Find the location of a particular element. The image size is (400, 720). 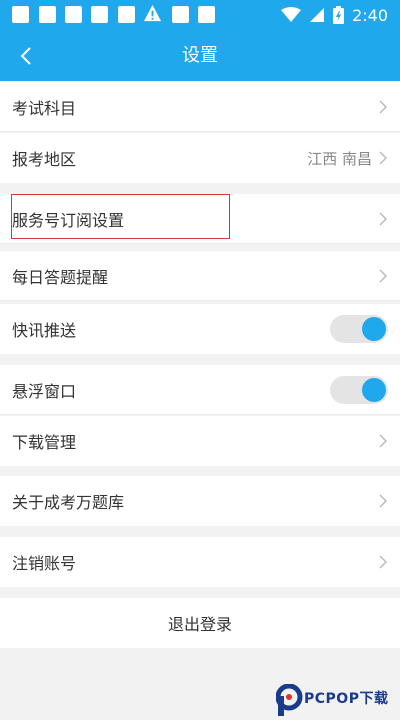

settings-item-exam-region: 报考地区 江西 南昌 is located at coordinates (200, 158).